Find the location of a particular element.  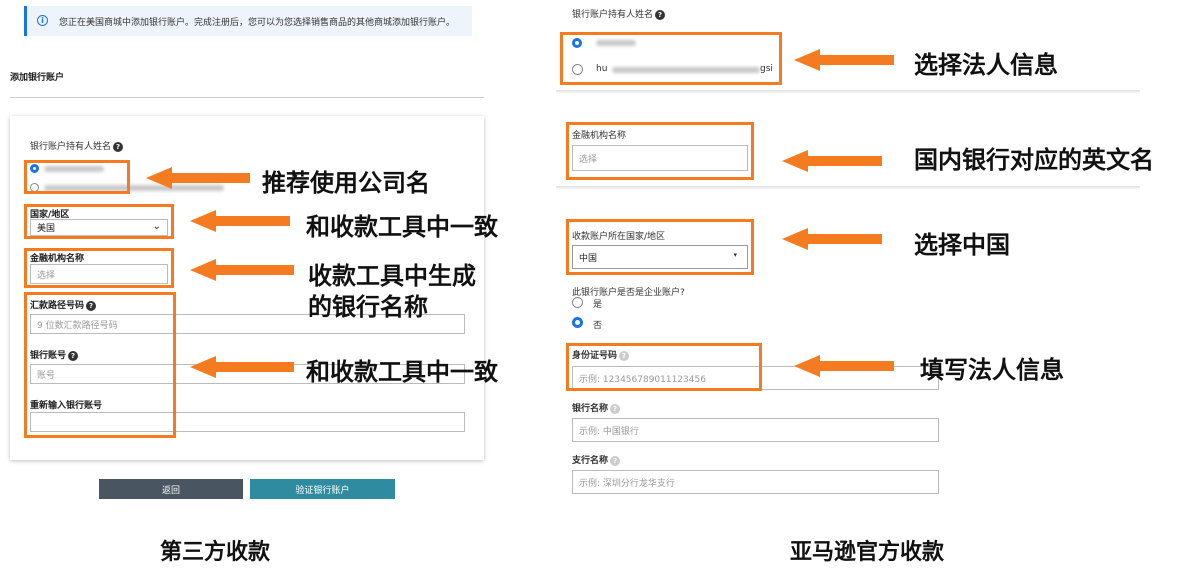

r-business-yes: 是 is located at coordinates (598, 305).